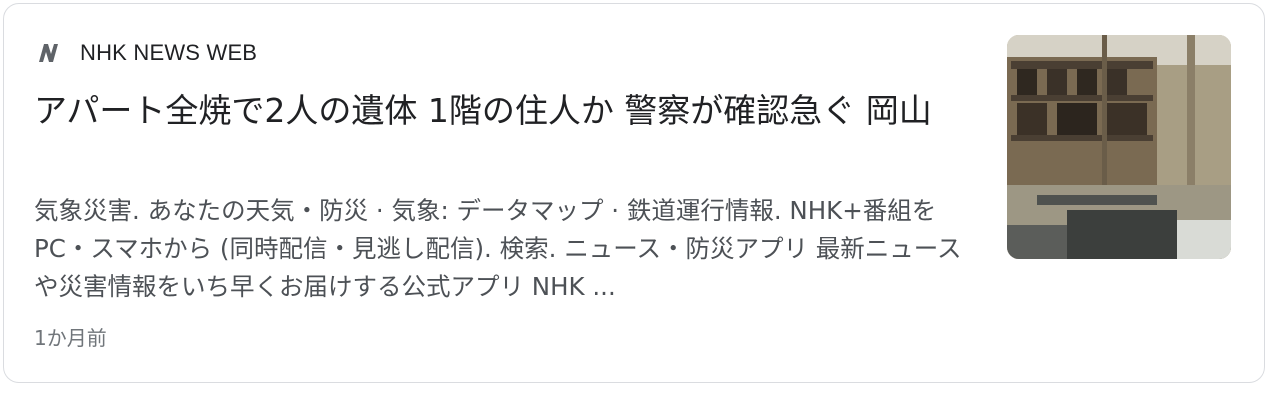 The image size is (1276, 408). What do you see at coordinates (49, 53) in the screenshot?
I see `nhk-logo-icon` at bounding box center [49, 53].